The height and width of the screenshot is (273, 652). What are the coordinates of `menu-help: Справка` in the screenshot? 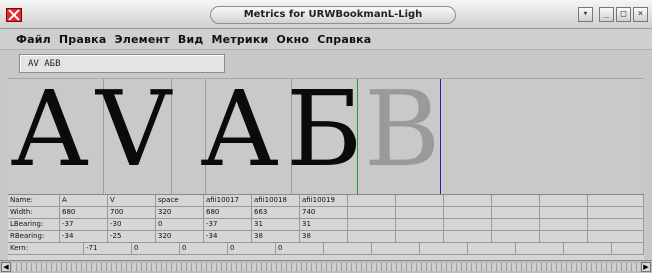 It's located at (344, 39).